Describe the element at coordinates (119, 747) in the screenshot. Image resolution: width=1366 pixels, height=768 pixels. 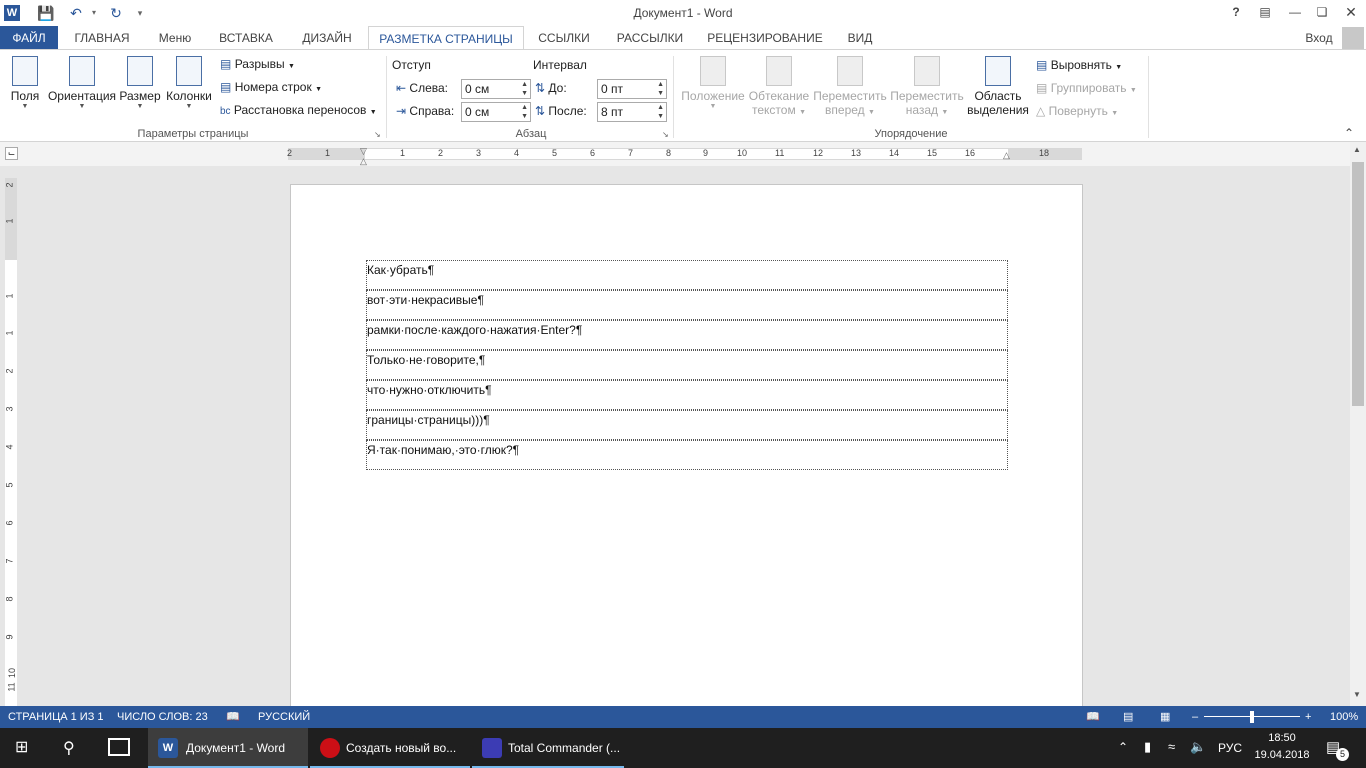
I see `task-view-icon` at that location.